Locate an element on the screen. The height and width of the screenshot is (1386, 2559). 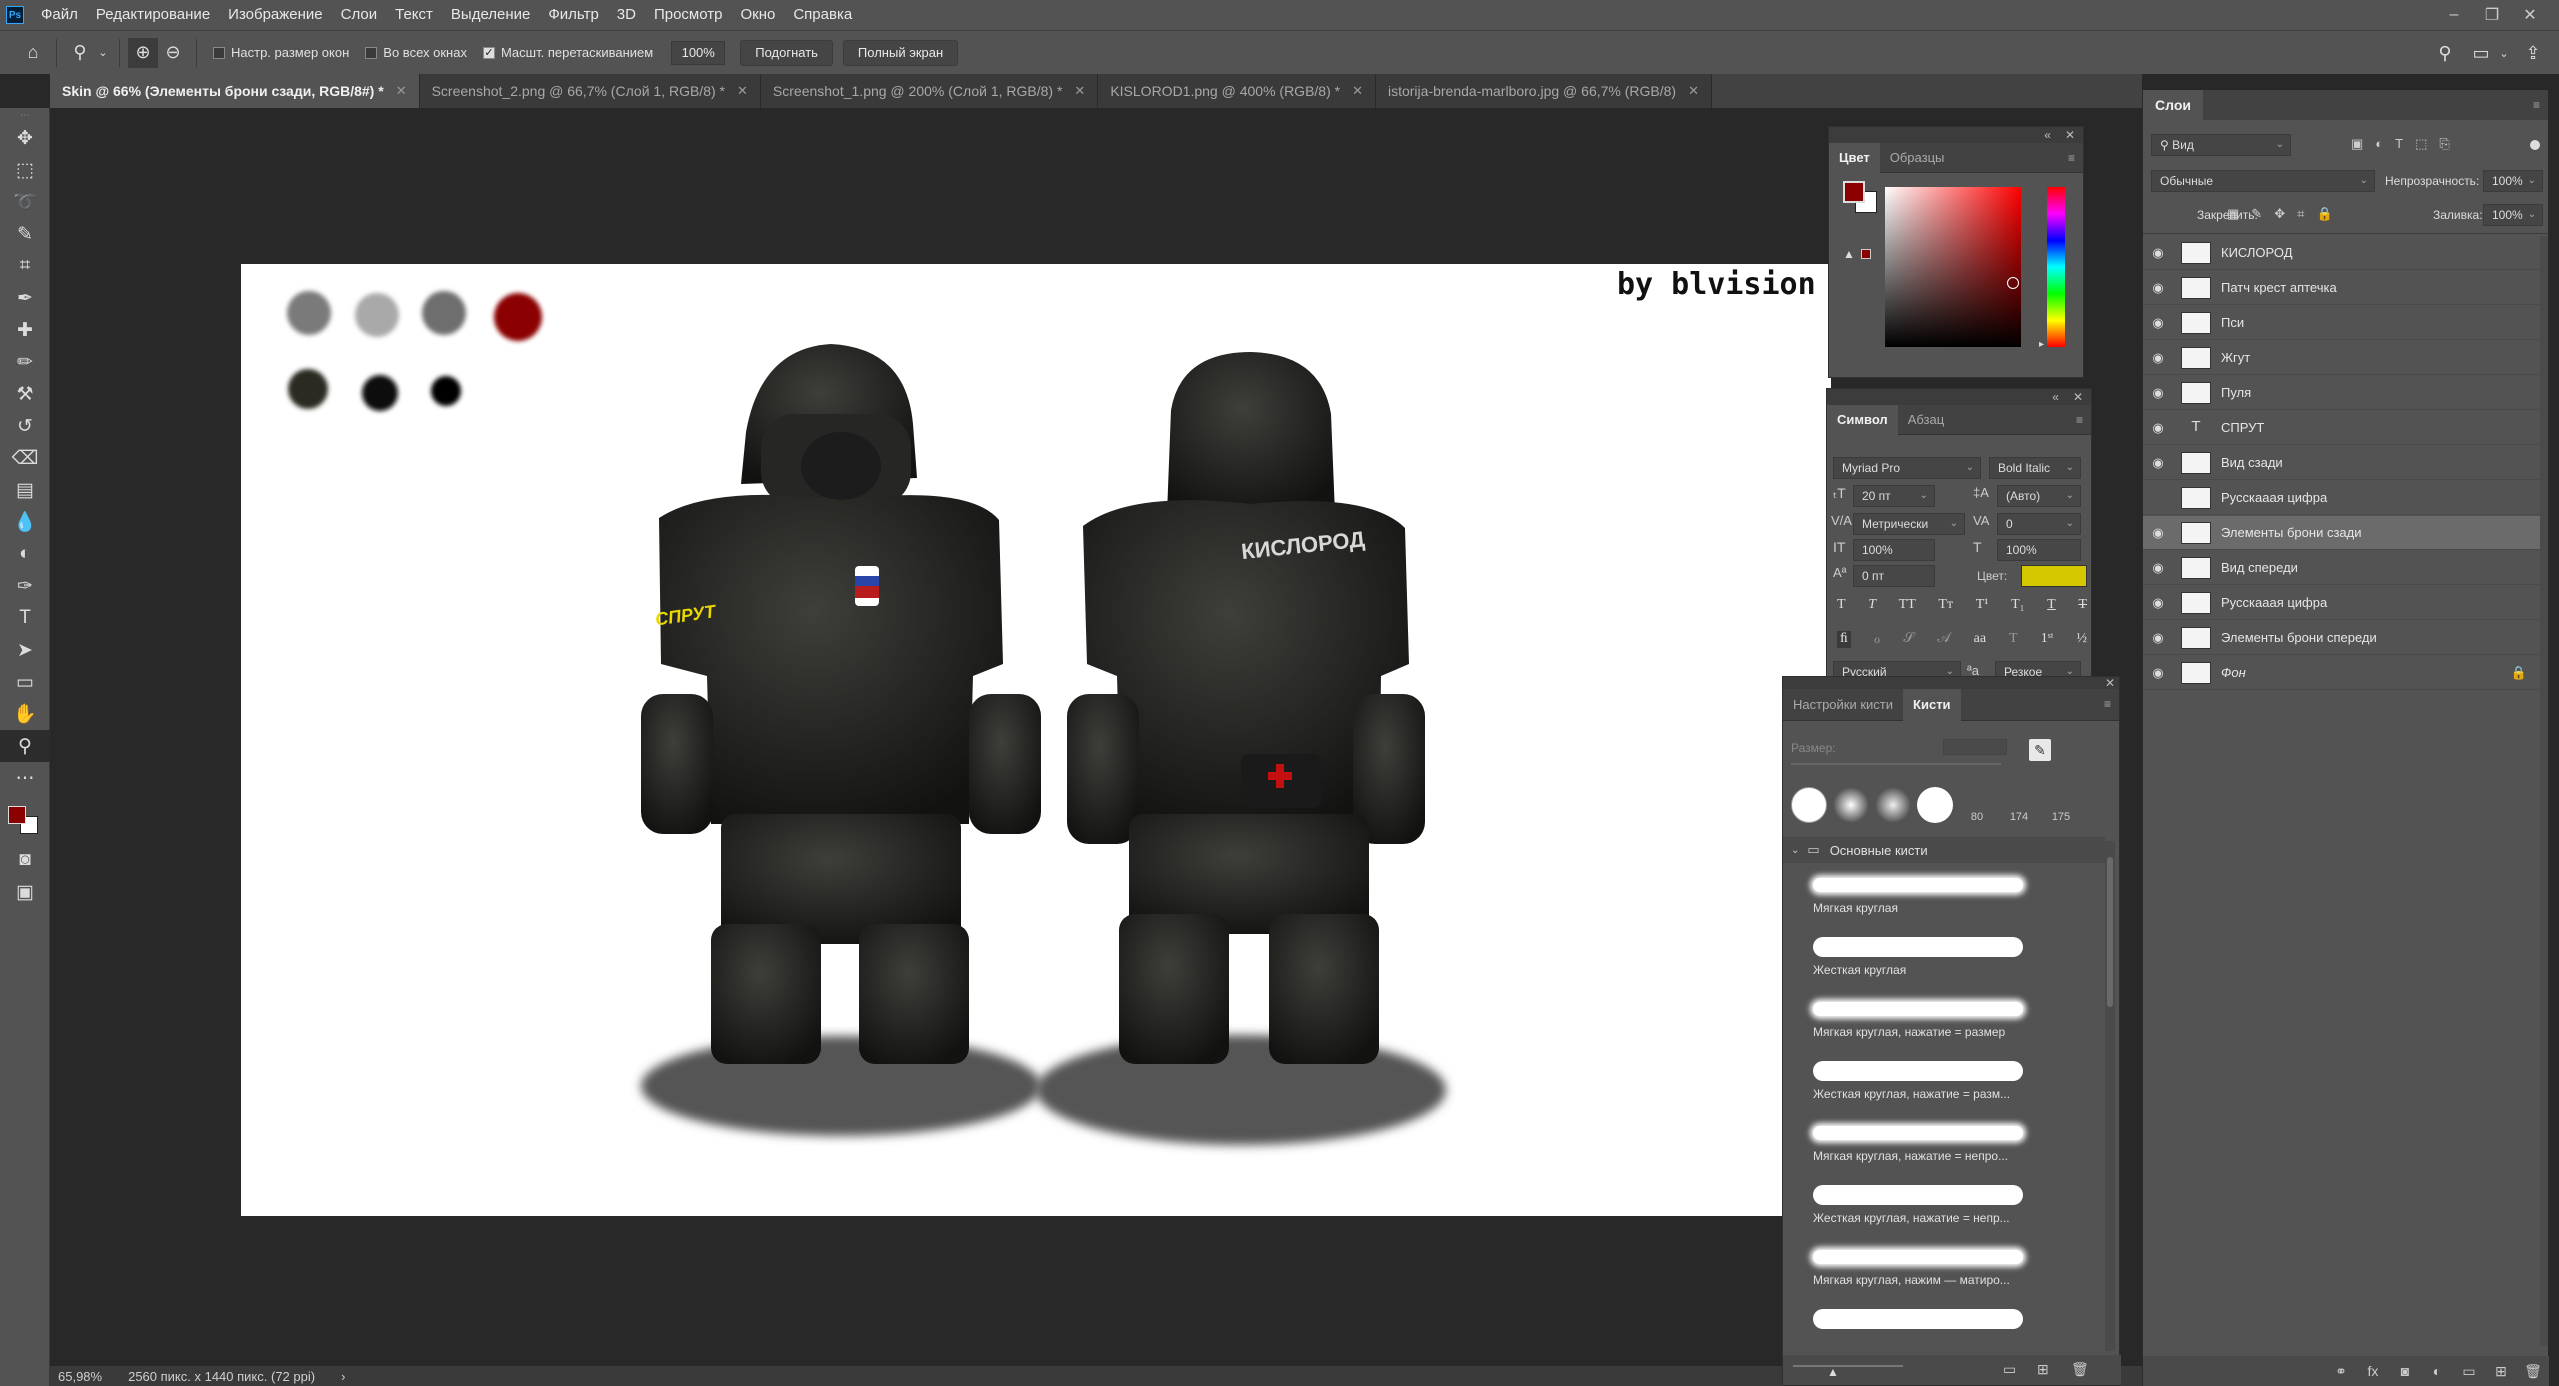
layer-row: ◉ Пуля is located at coordinates (2343, 393).